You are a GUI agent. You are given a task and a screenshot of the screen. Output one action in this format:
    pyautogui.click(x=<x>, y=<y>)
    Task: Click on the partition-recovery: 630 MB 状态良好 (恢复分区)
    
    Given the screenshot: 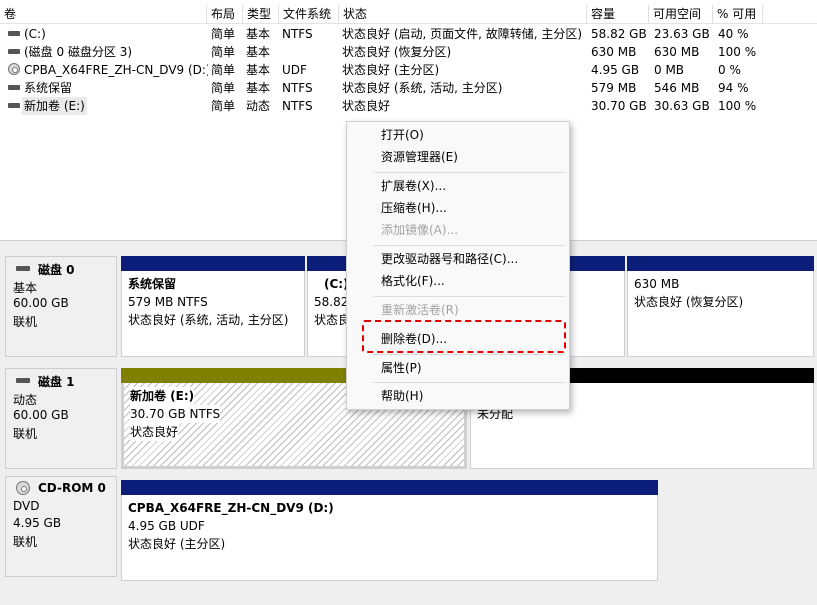 What is the action you would take?
    pyautogui.click(x=720, y=306)
    